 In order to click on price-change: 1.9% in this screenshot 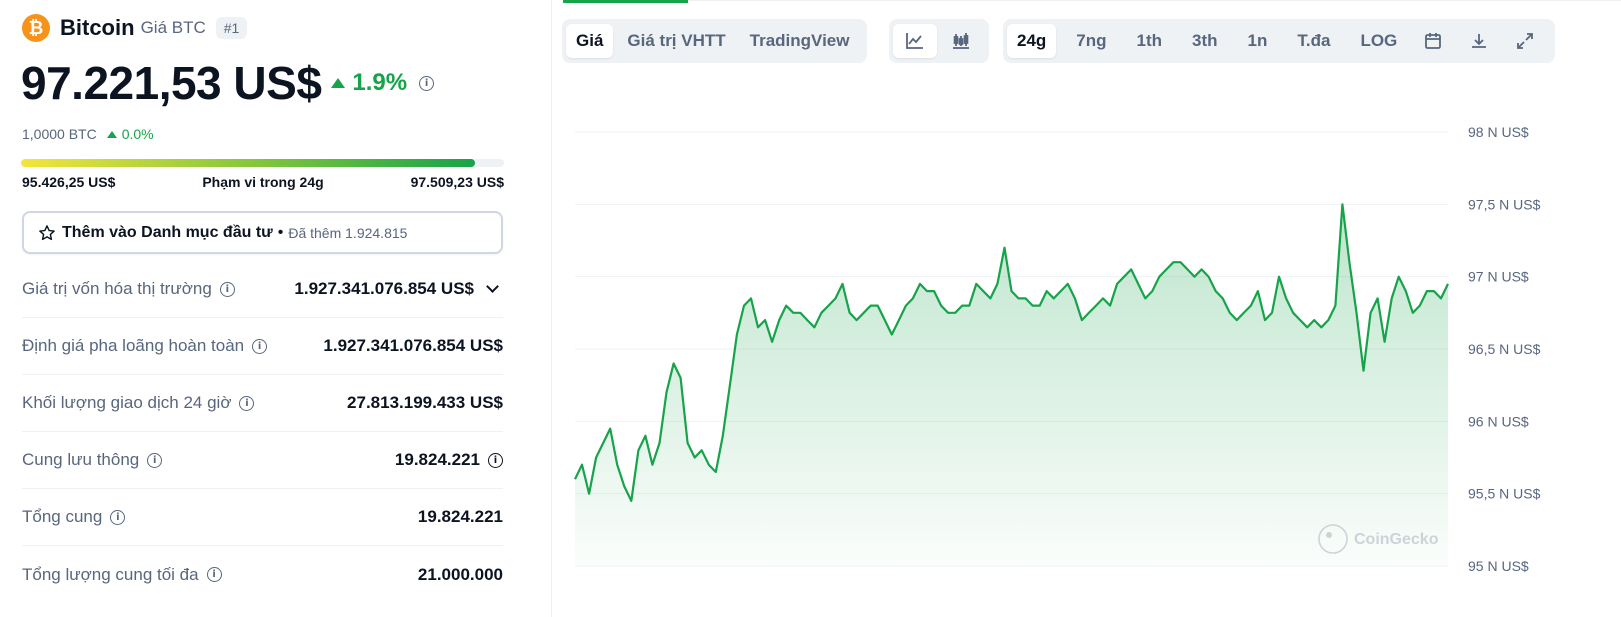, I will do `click(369, 83)`.